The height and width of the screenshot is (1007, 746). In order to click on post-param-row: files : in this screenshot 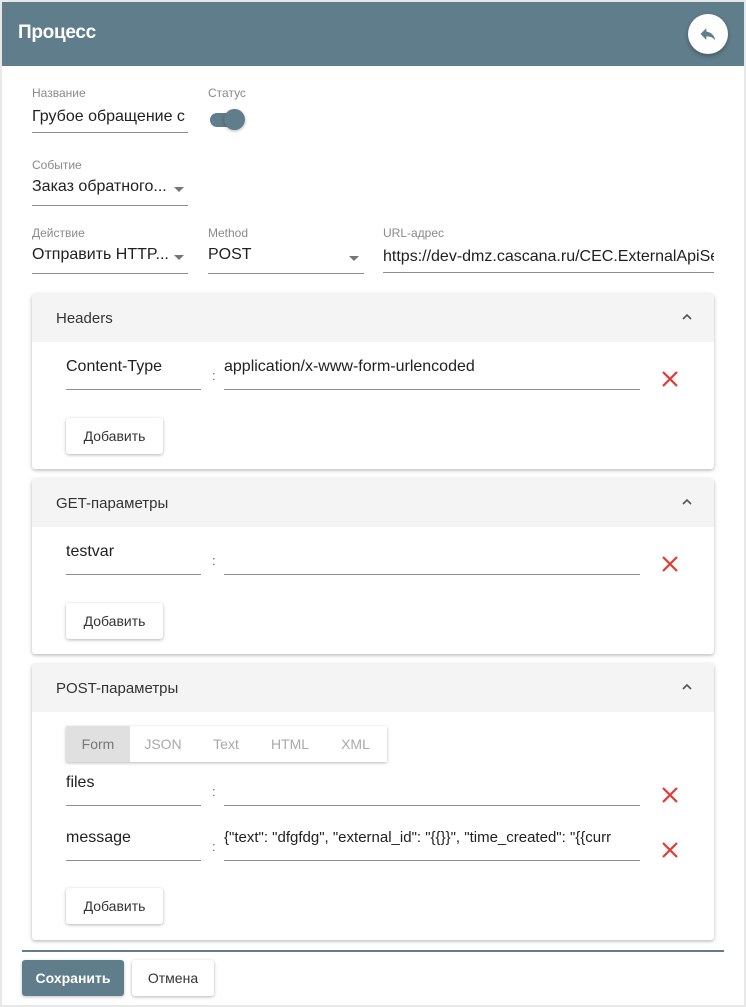, I will do `click(390, 783)`.